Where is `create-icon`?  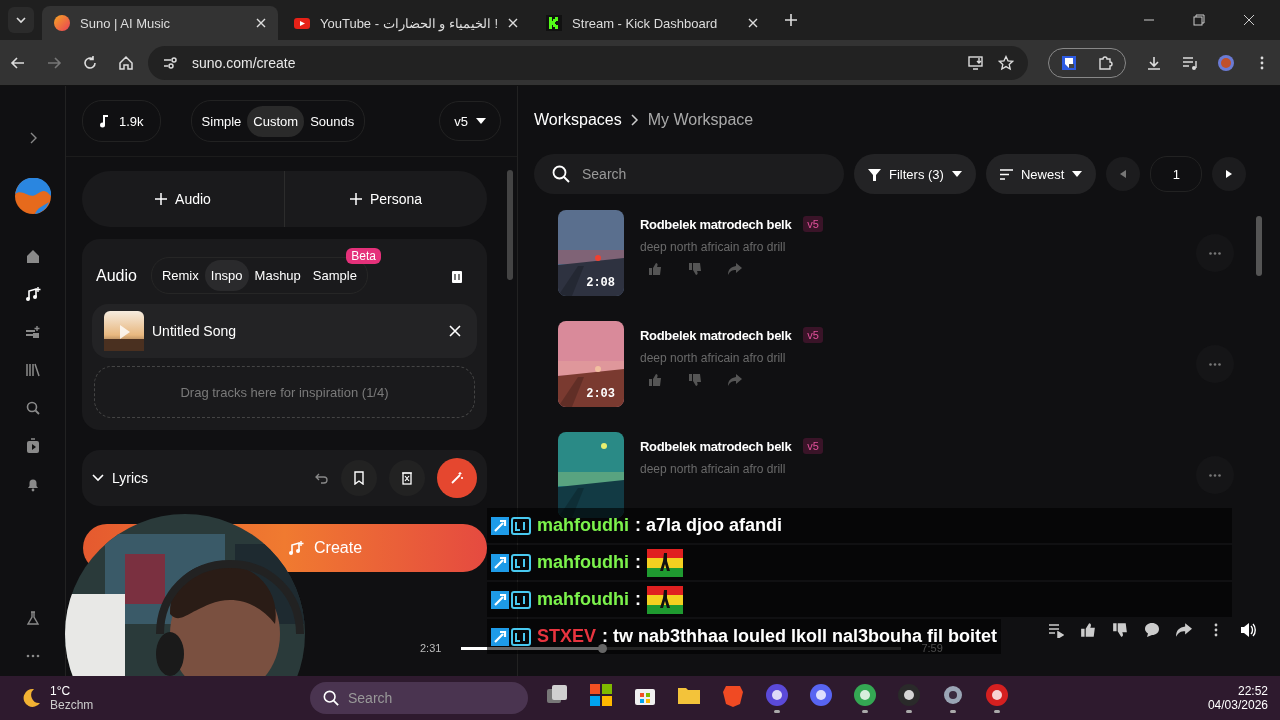
create-icon is located at coordinates (32, 294).